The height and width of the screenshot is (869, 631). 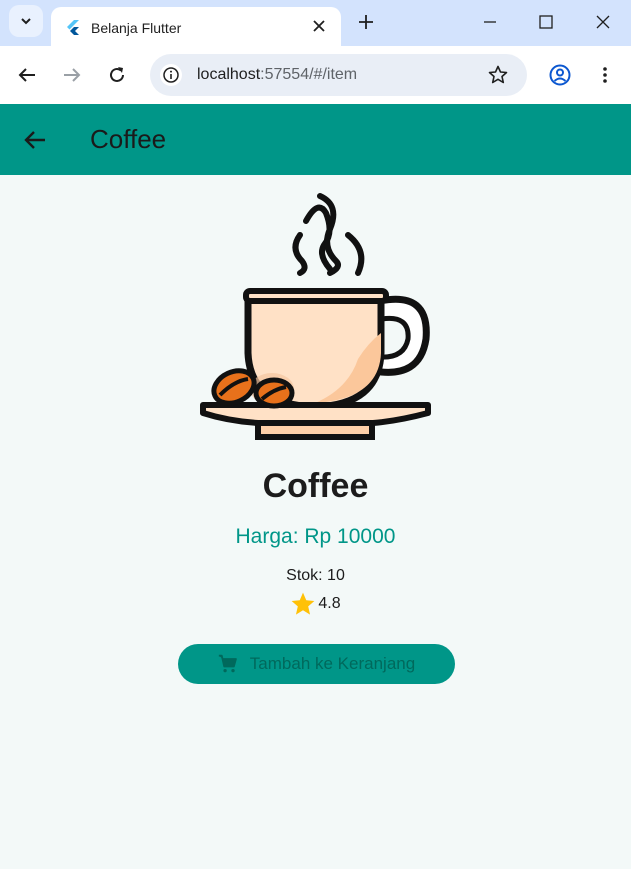 I want to click on bookmark-star-icon, so click(x=498, y=74).